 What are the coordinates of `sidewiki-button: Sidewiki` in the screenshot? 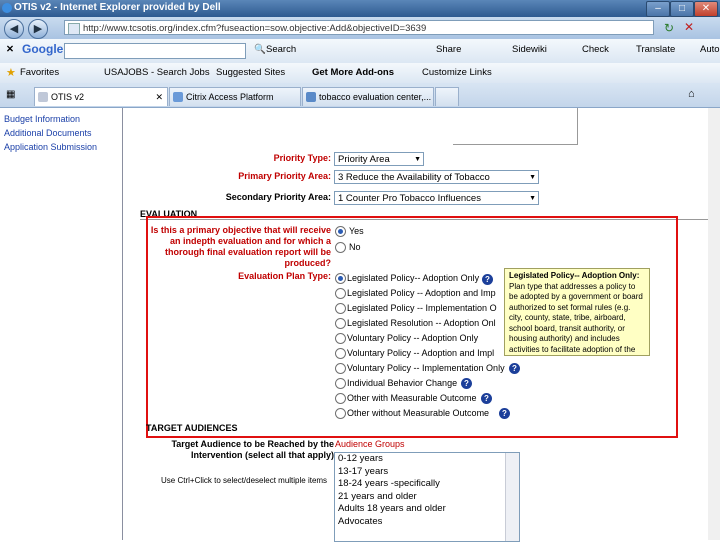 It's located at (529, 49).